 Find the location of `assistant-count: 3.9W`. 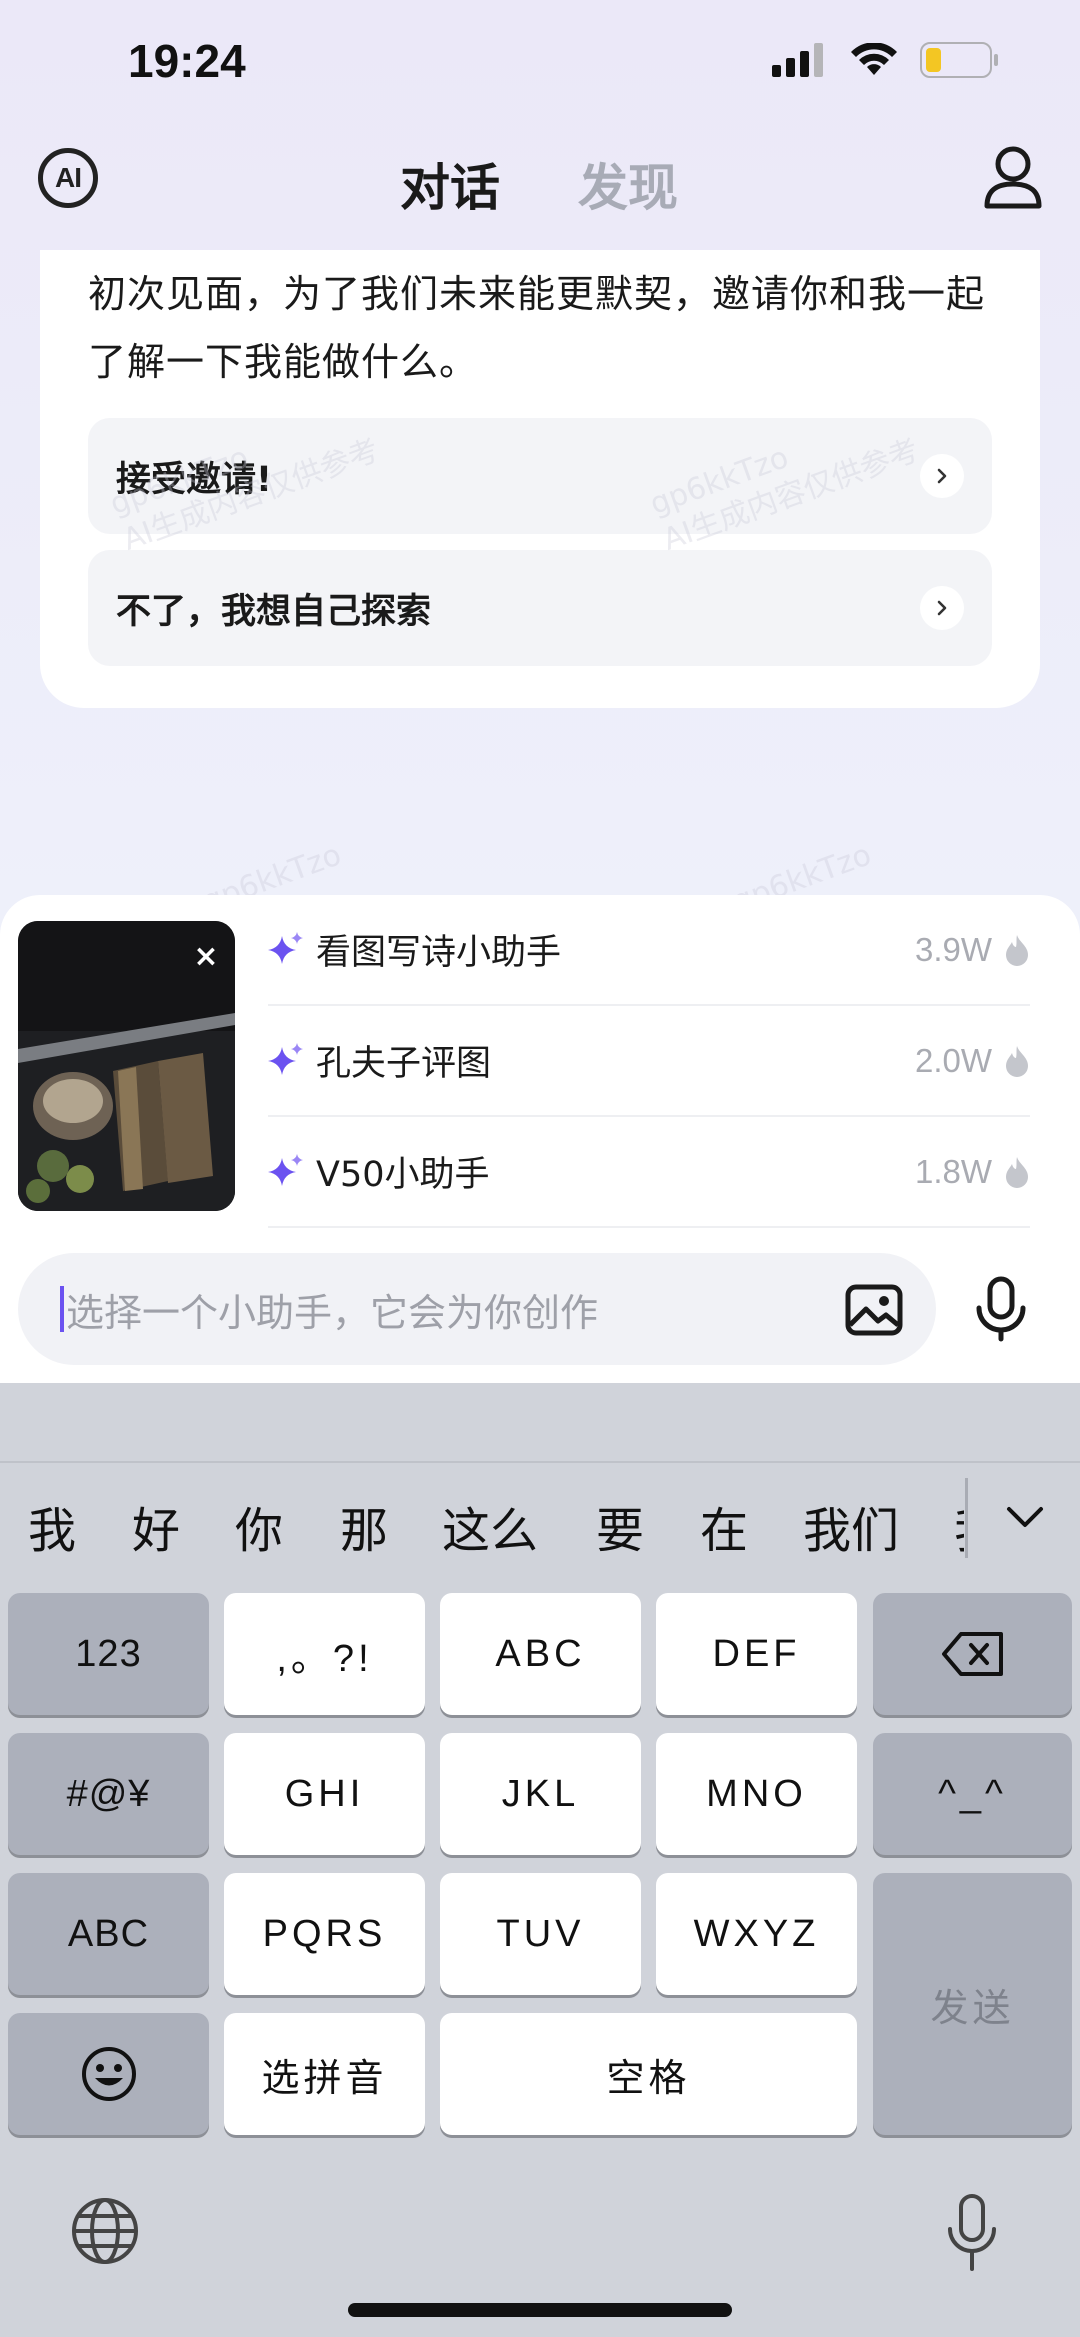

assistant-count: 3.9W is located at coordinates (953, 949).